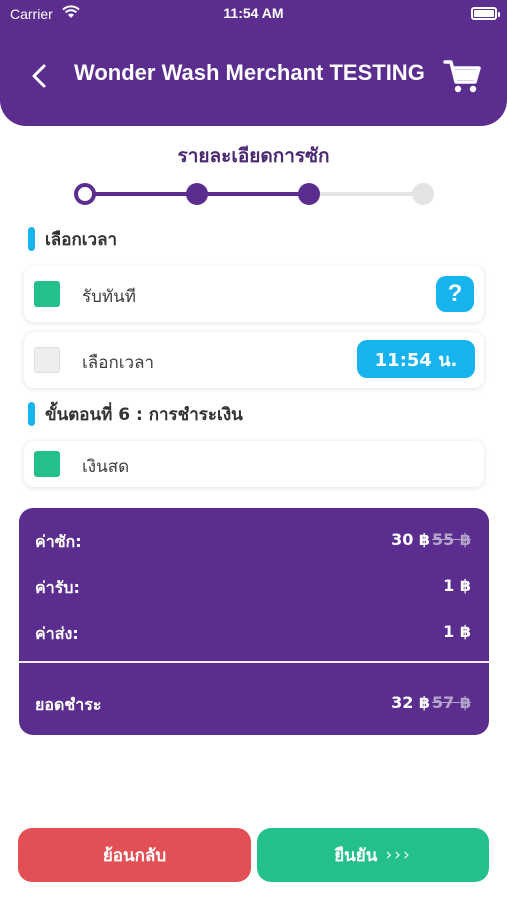  What do you see at coordinates (455, 294) in the screenshot?
I see `help-button: ?` at bounding box center [455, 294].